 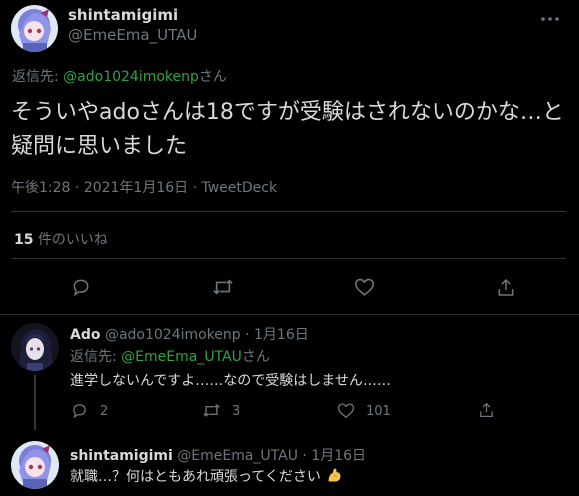 I want to click on reply-to-mention: @ado1024imokenp, so click(x=131, y=77).